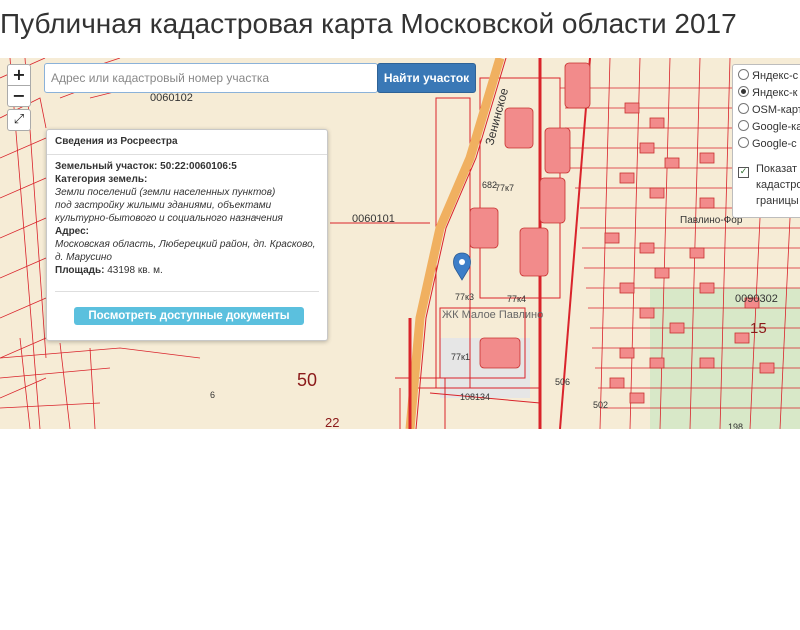 The height and width of the screenshot is (630, 800). What do you see at coordinates (778, 185) in the screenshot?
I see `boundaries-label-line: кадастро` at bounding box center [778, 185].